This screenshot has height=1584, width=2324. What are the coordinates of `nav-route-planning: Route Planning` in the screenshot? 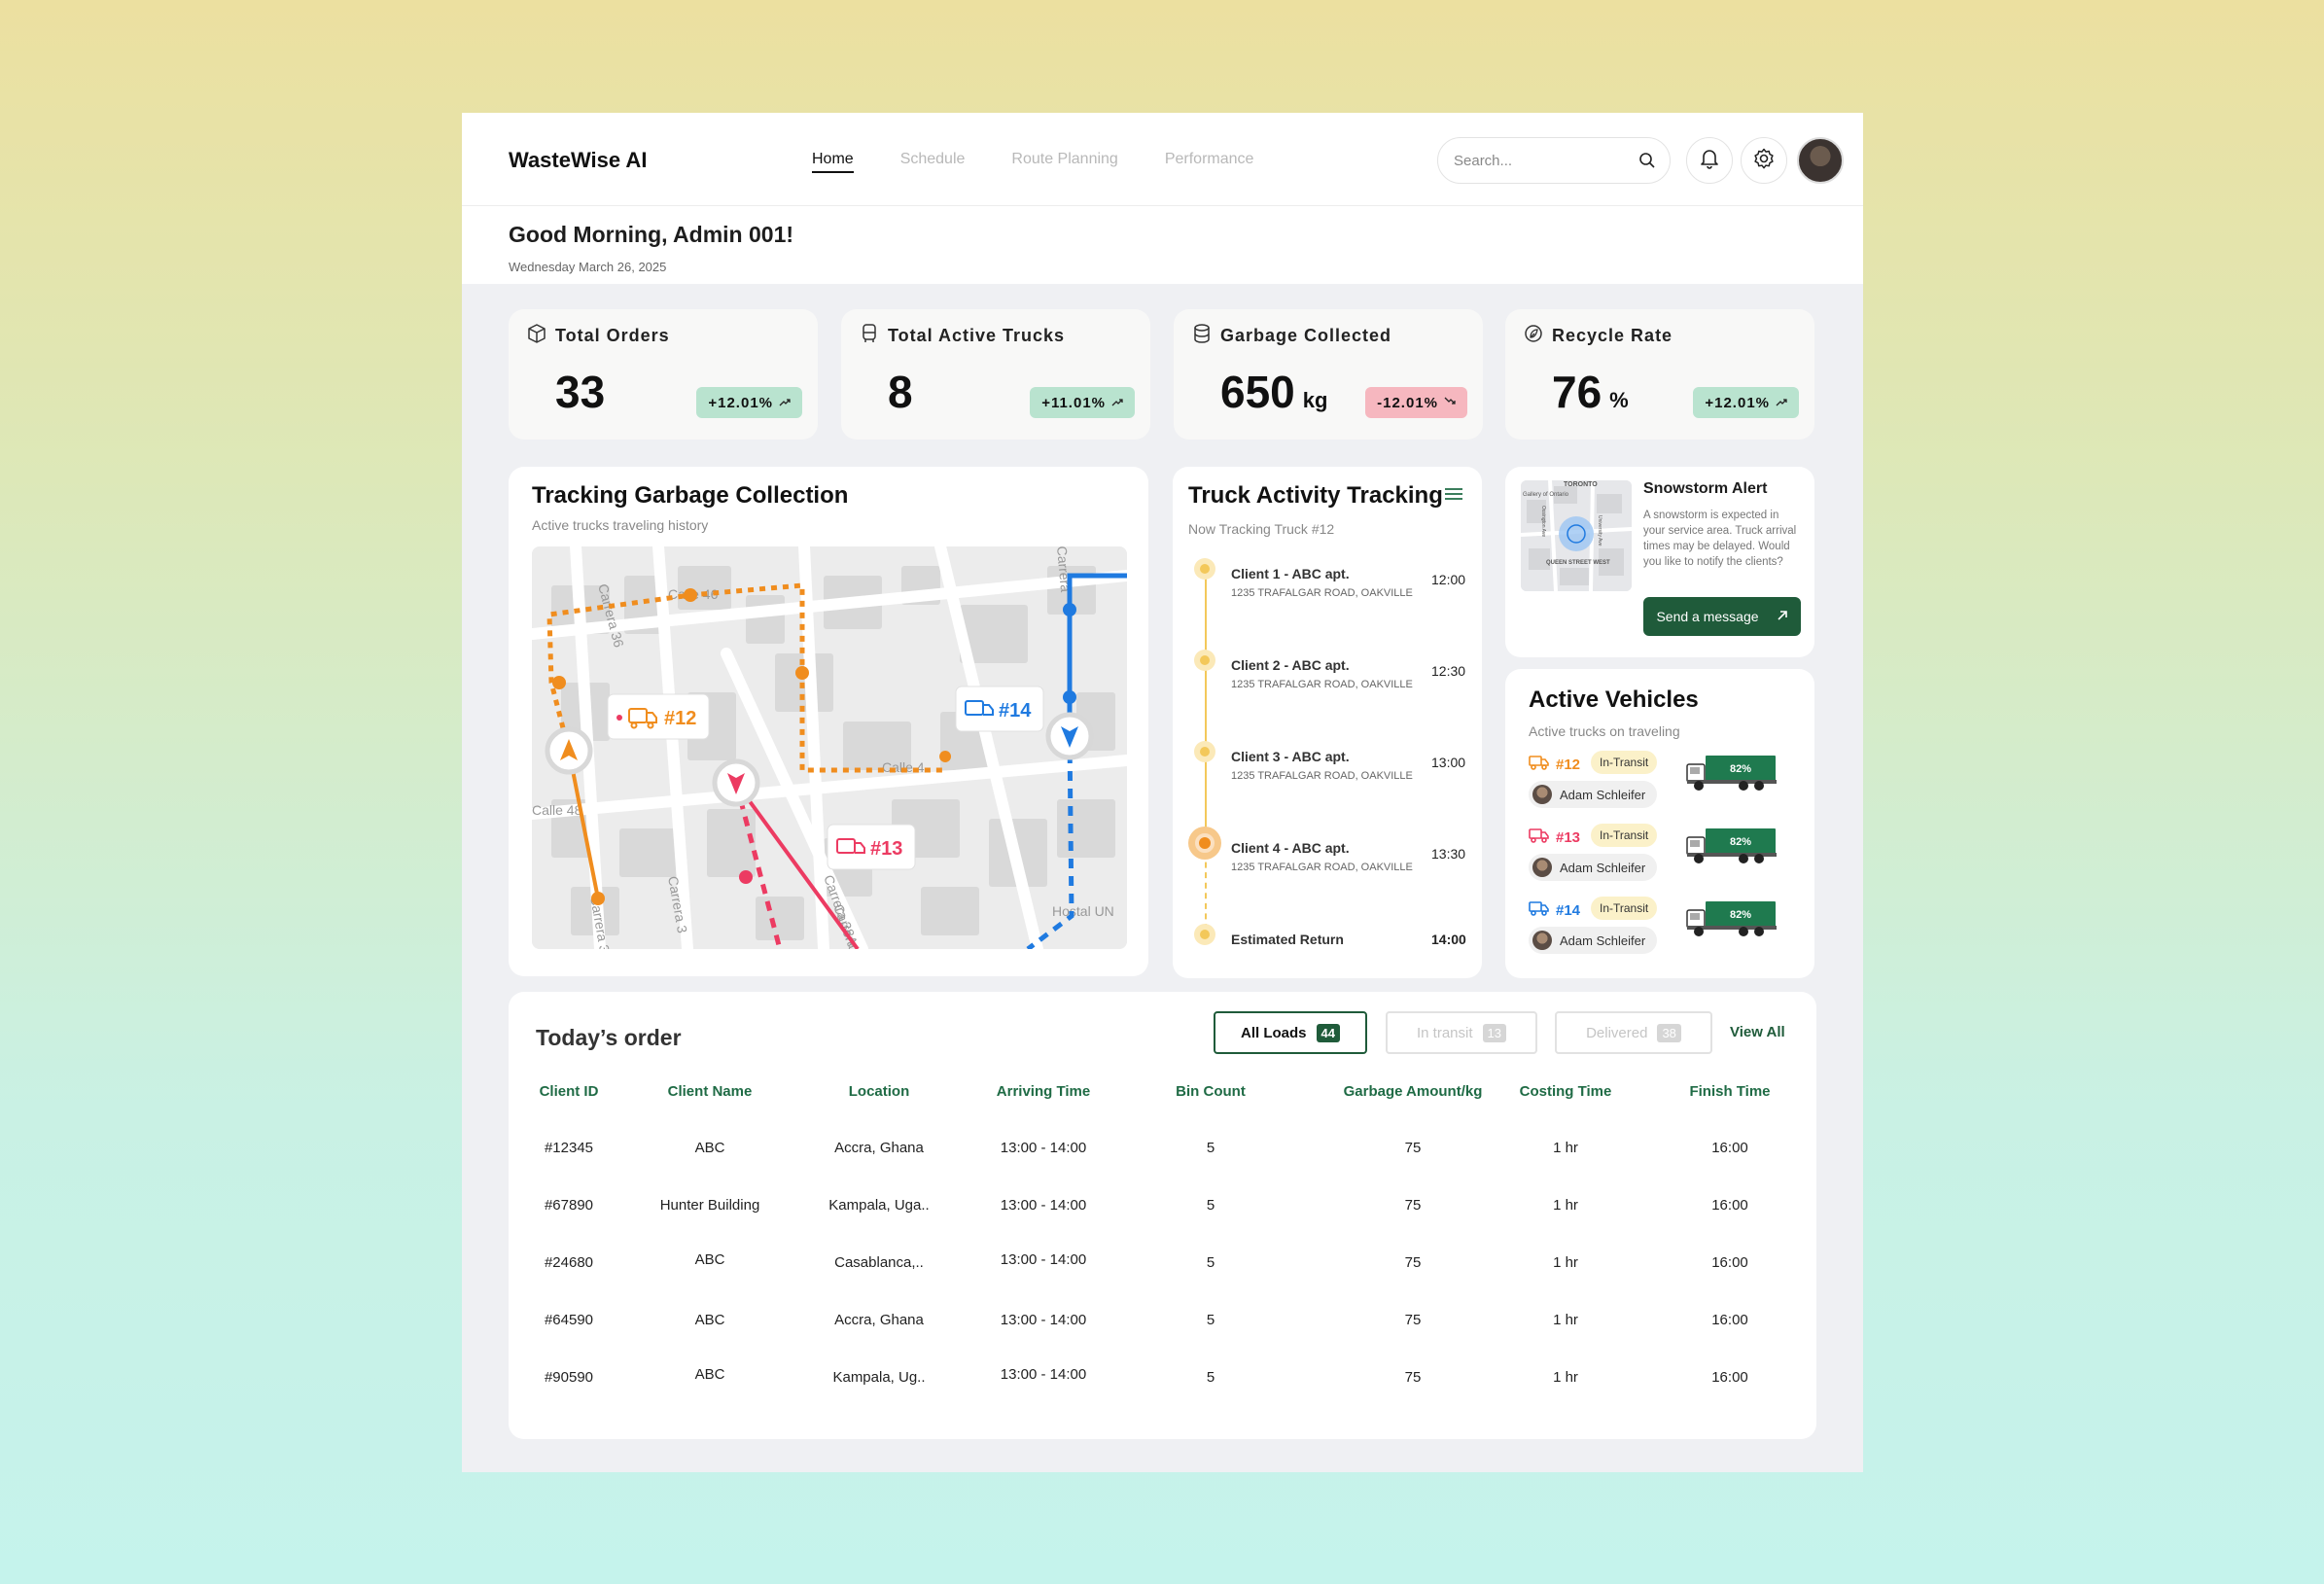 It's located at (1064, 162).